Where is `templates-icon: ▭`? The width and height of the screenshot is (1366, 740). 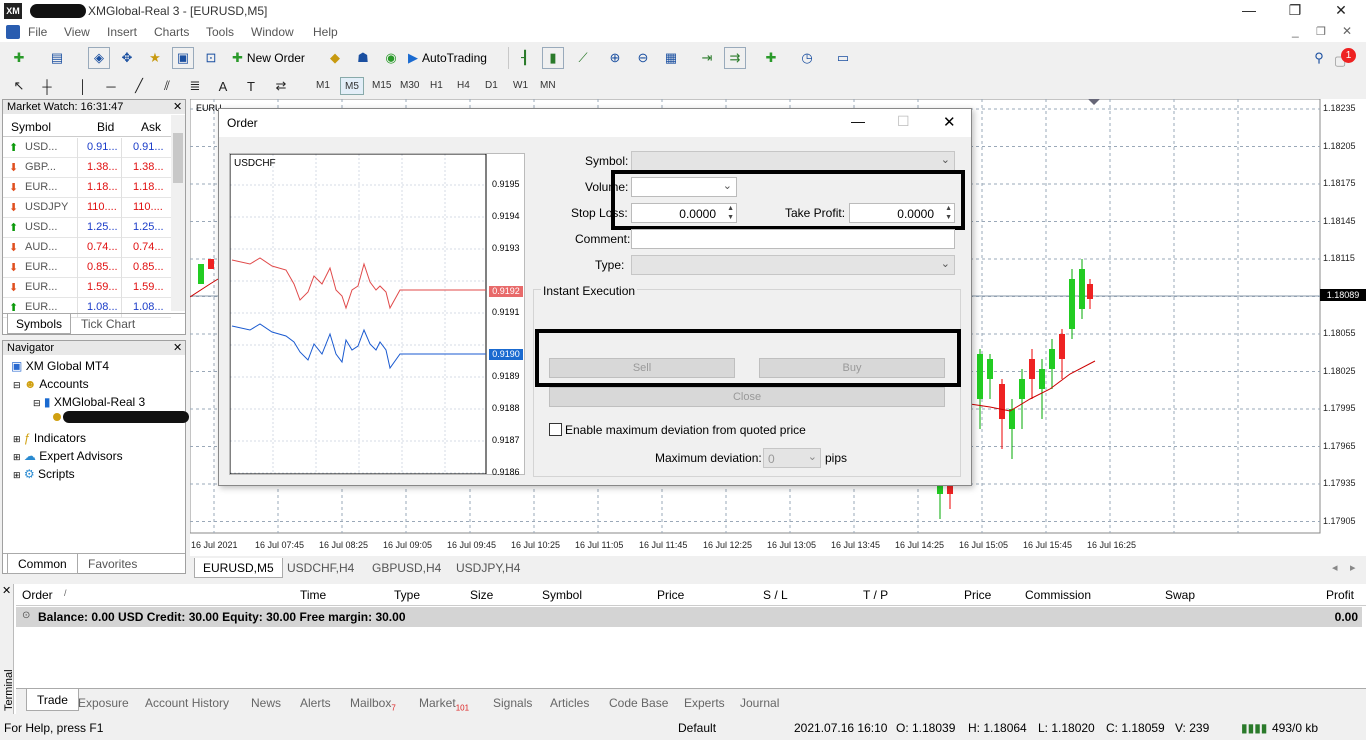
templates-icon: ▭ is located at coordinates (843, 58).